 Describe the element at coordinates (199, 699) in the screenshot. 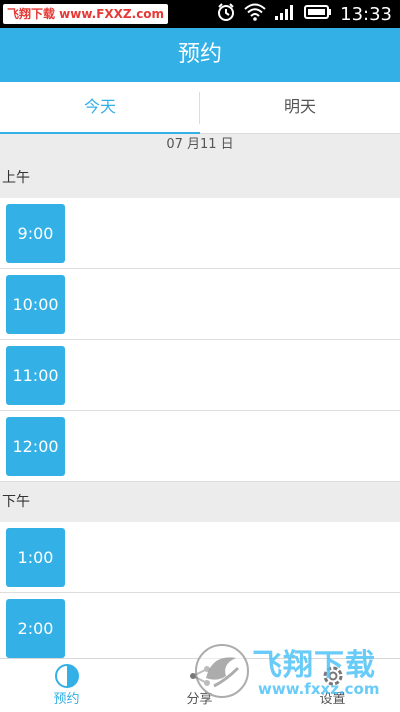

I see `nav-label-share: 分享` at that location.